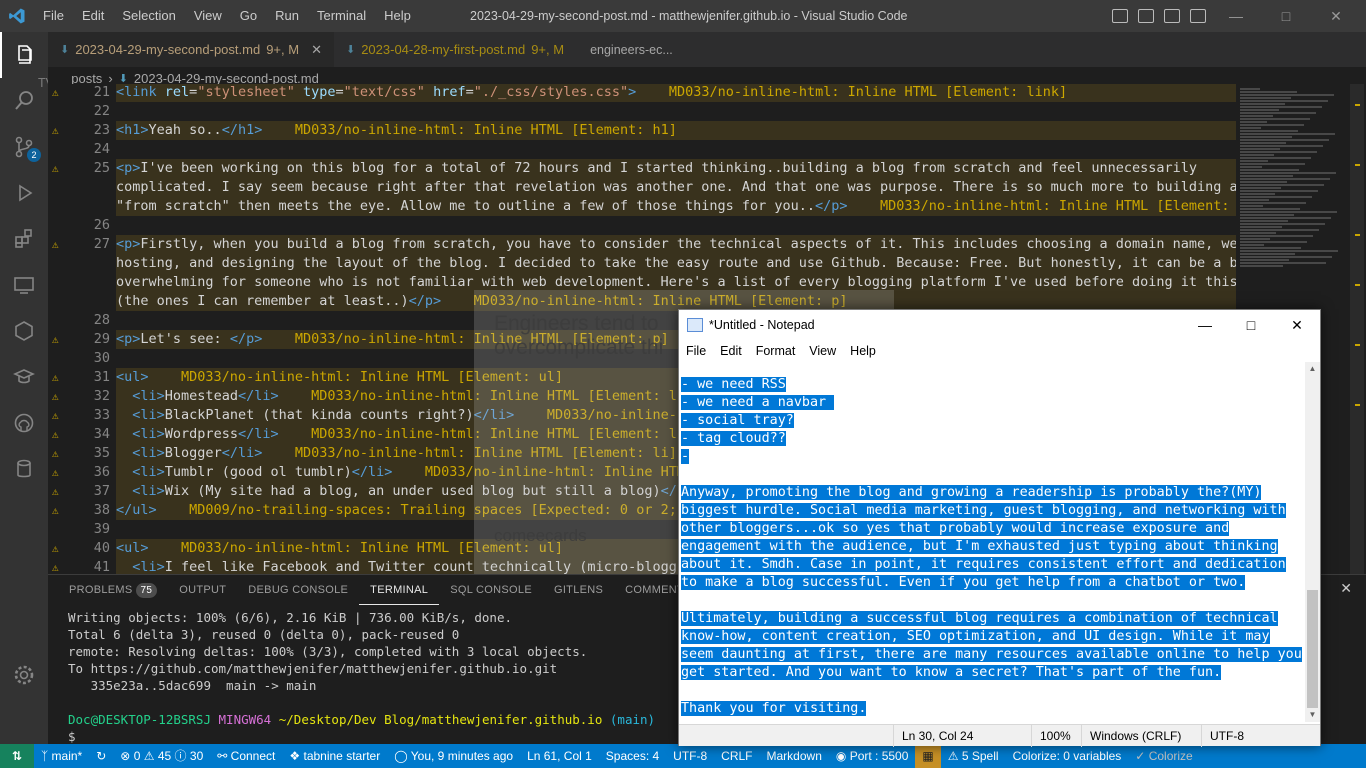 The image size is (1366, 768). What do you see at coordinates (361, 736) in the screenshot?
I see `terminal-input-line: $` at bounding box center [361, 736].